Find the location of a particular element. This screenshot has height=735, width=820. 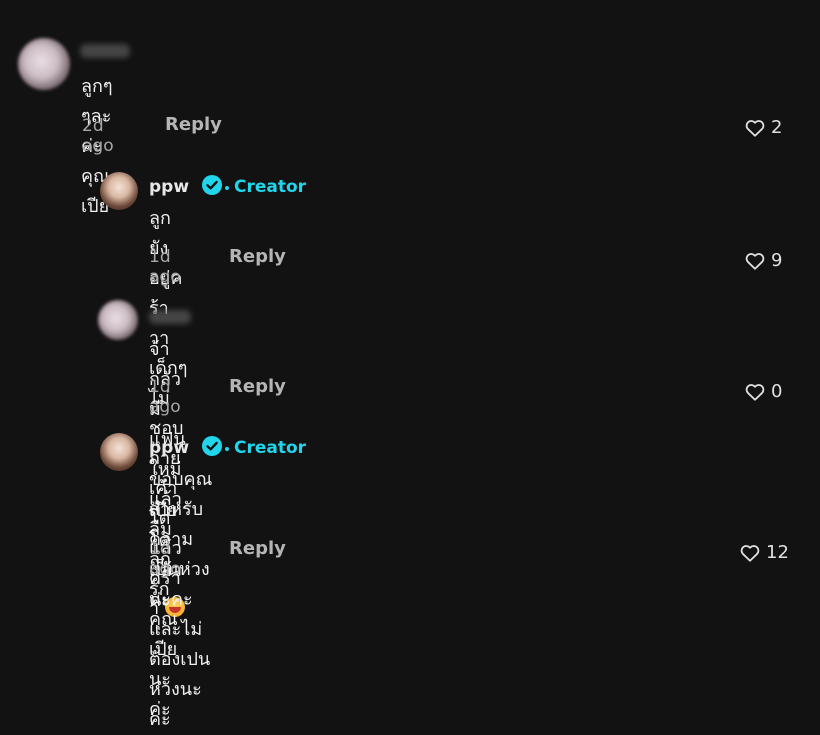

like-button: 9 is located at coordinates (763, 260).